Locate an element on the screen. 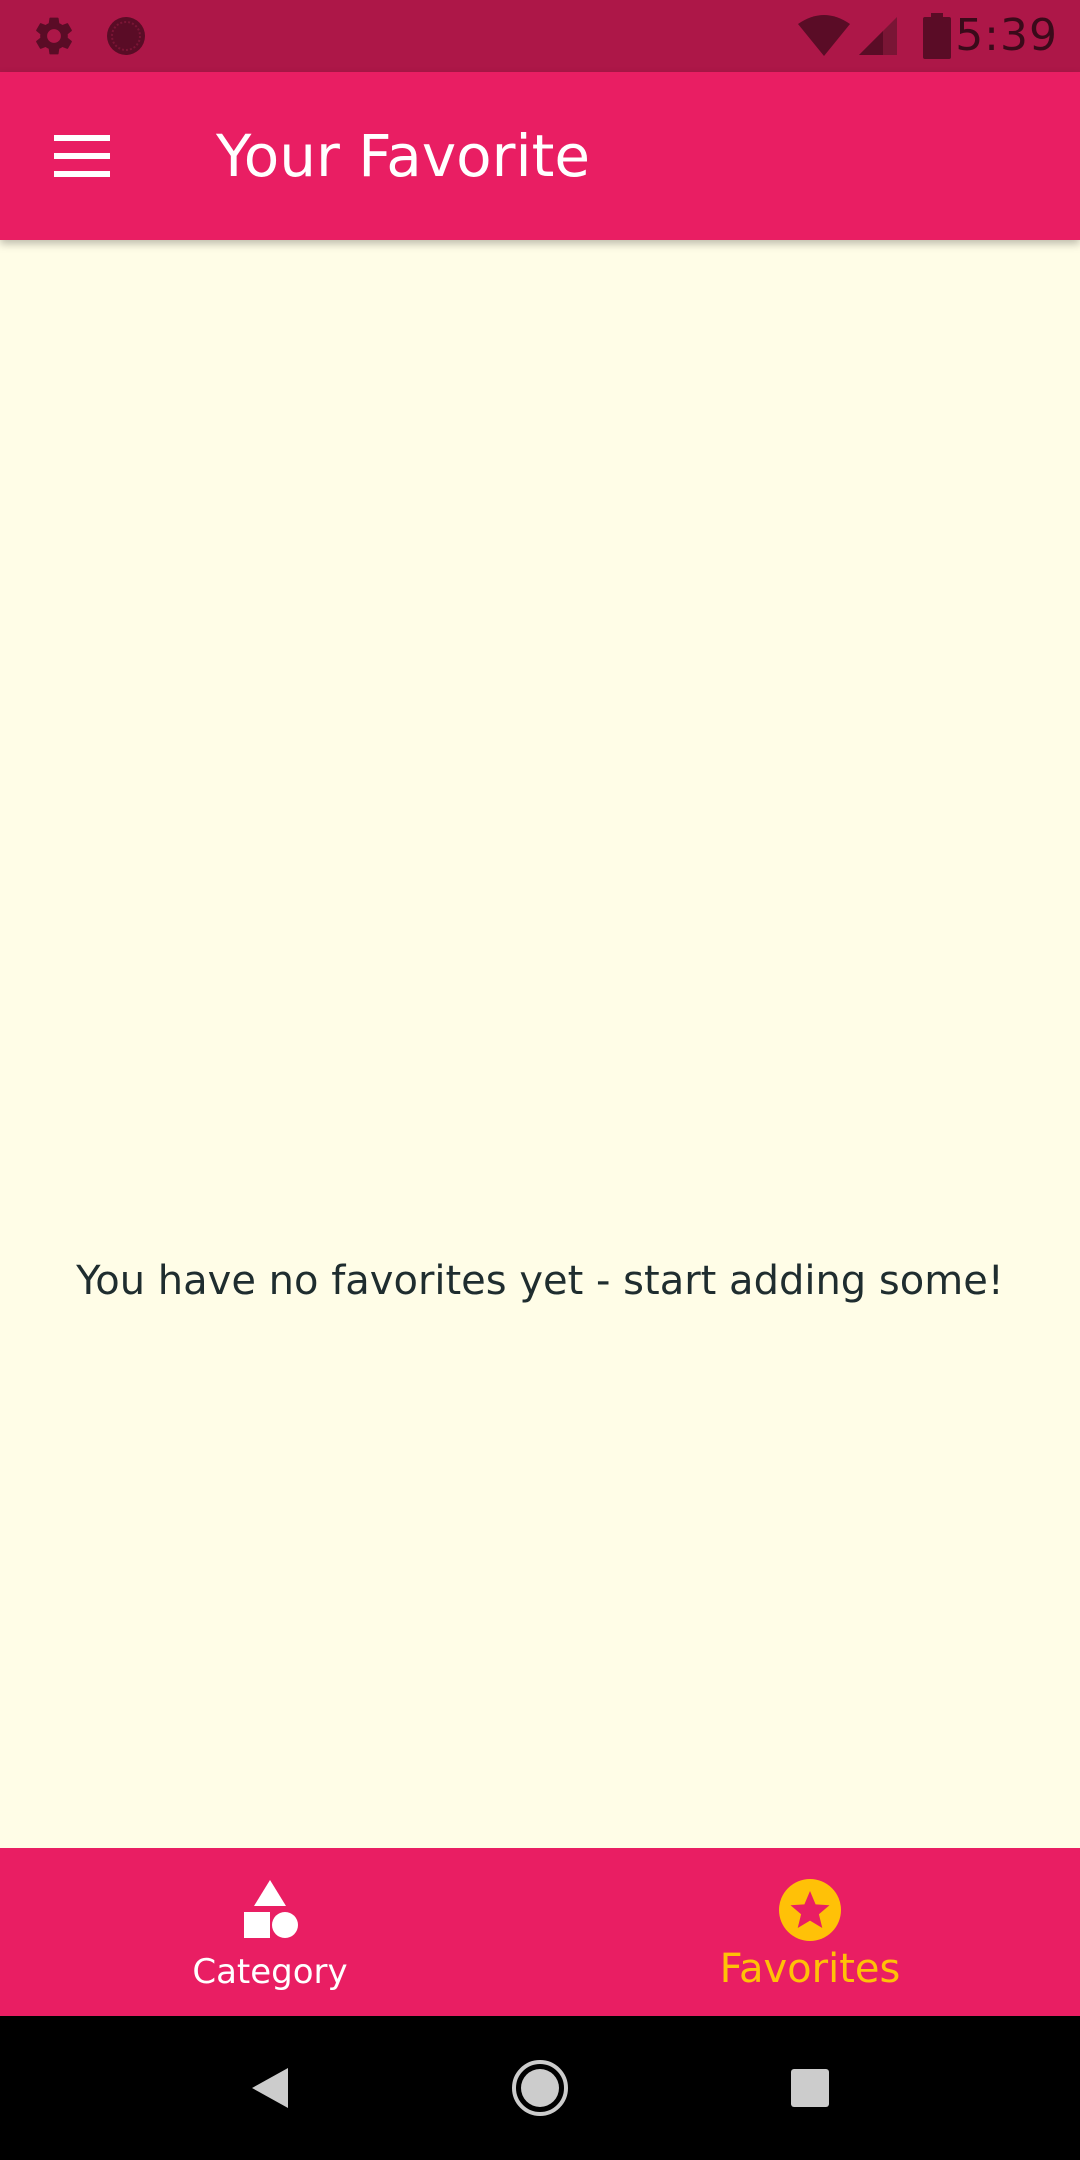 This screenshot has width=1080, height=2160. wifi-icon is located at coordinates (824, 36).